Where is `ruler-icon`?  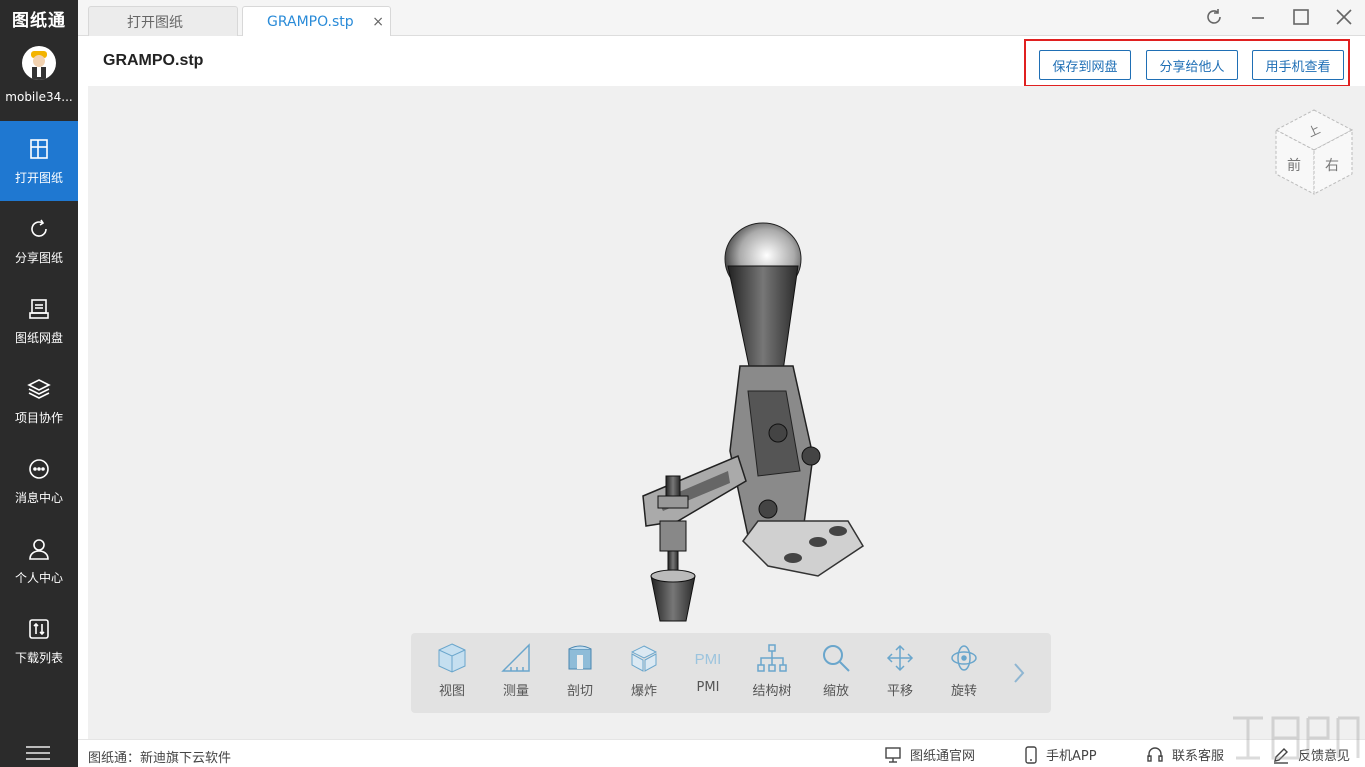 ruler-icon is located at coordinates (516, 658).